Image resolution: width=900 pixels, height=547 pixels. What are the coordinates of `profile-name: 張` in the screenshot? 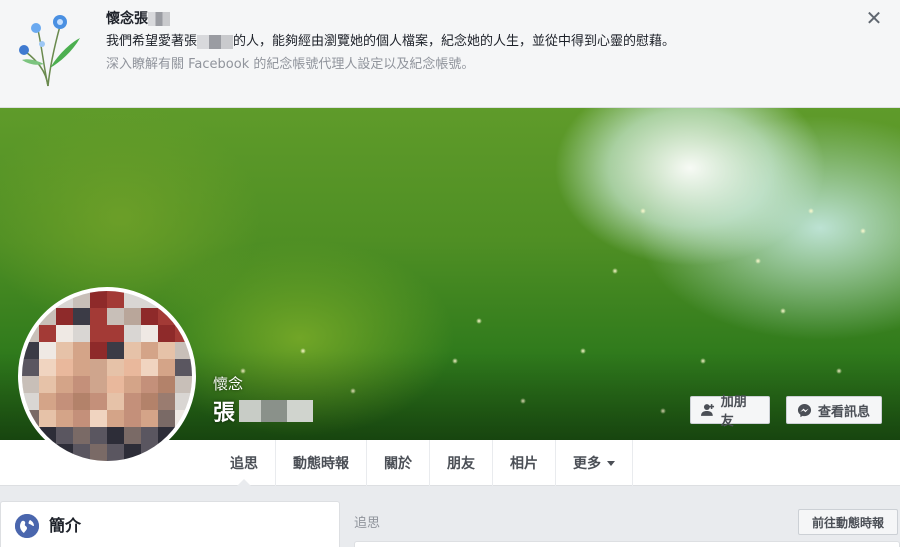 It's located at (263, 411).